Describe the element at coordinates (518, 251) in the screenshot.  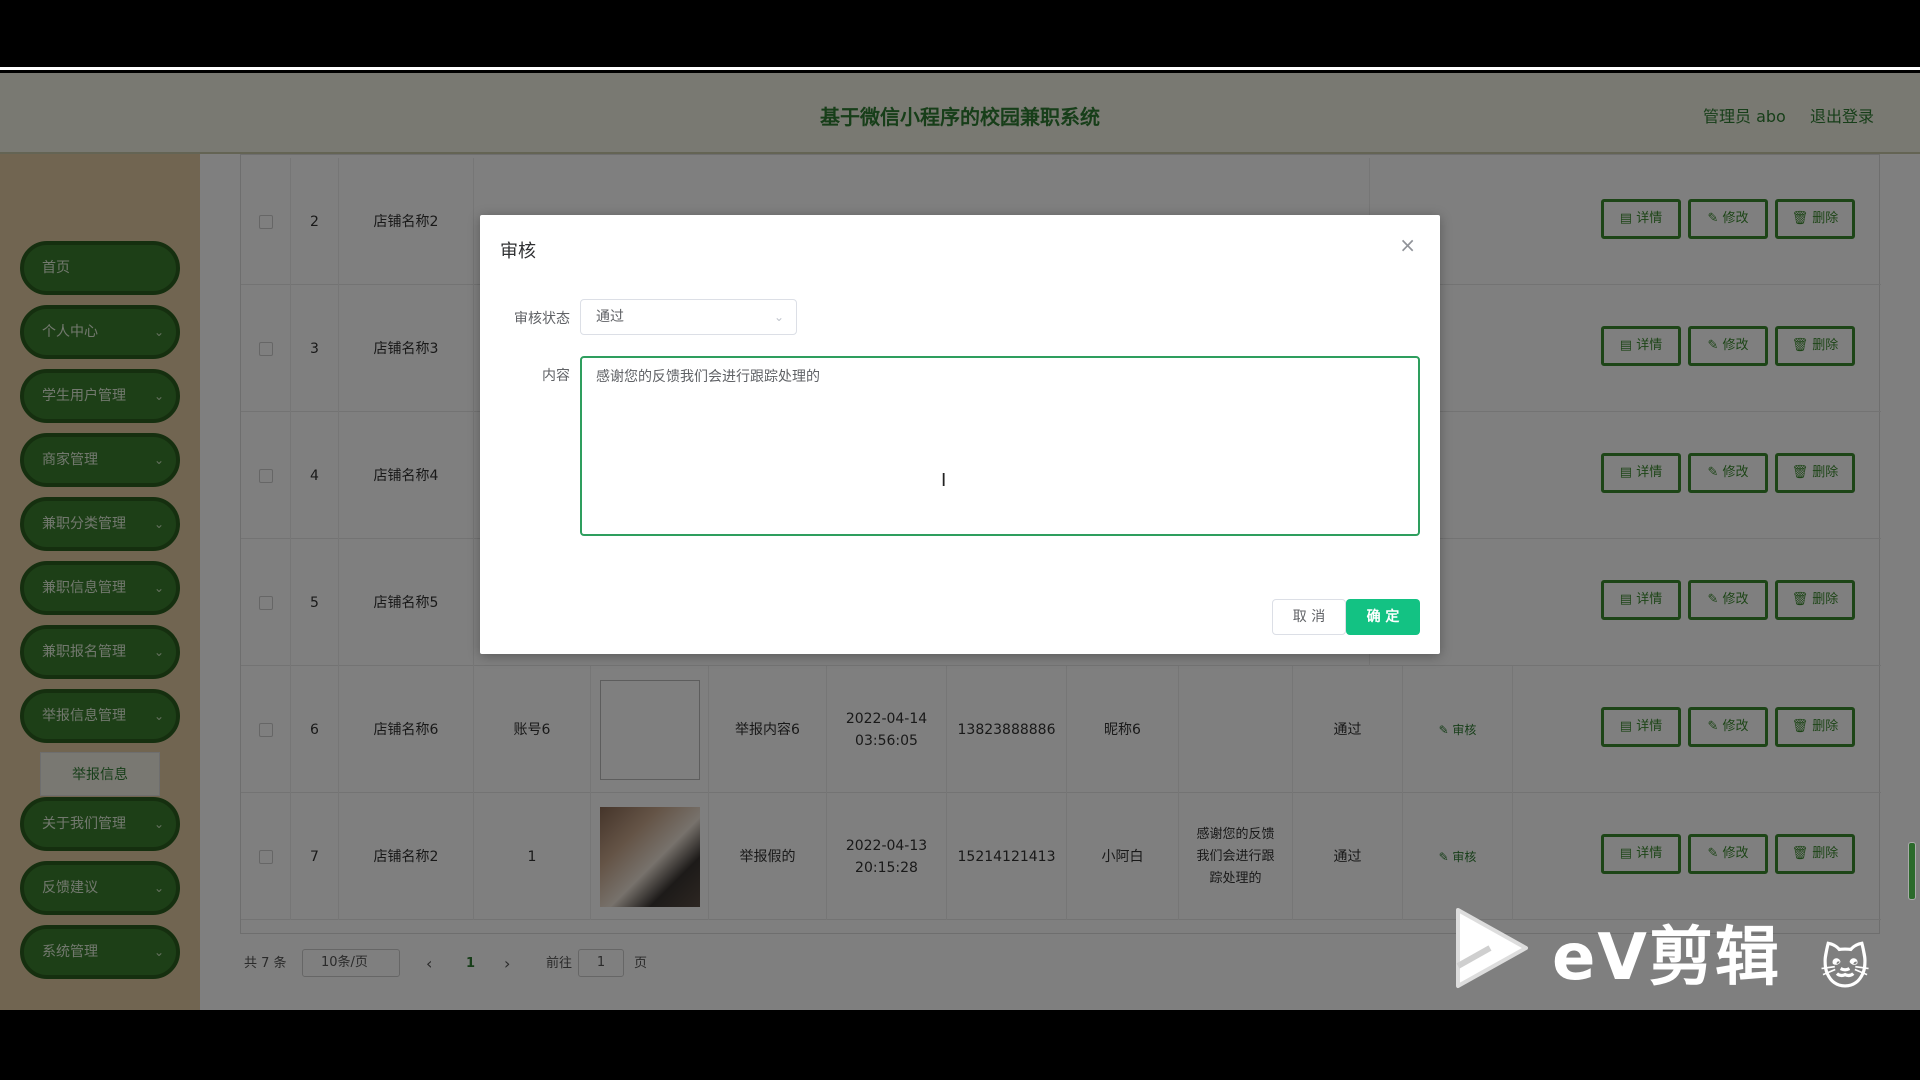
I see `dialog-title: 审核` at that location.